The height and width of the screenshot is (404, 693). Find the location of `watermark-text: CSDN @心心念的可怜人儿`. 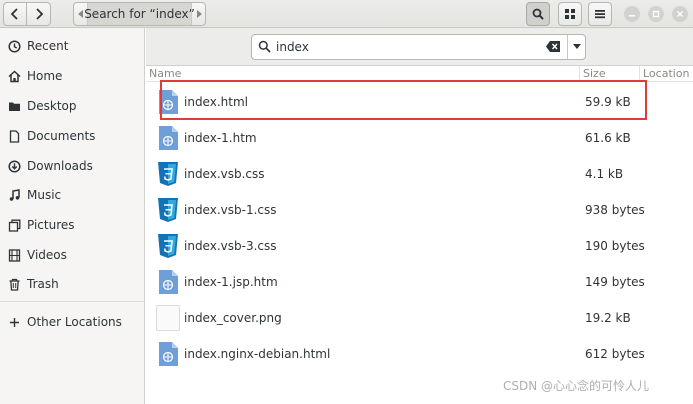

watermark-text: CSDN @心心念的可怜人儿 is located at coordinates (576, 386).